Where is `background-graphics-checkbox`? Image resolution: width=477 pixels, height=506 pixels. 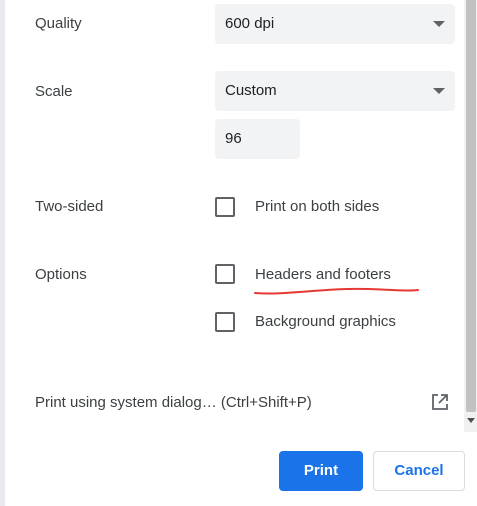 background-graphics-checkbox is located at coordinates (225, 322).